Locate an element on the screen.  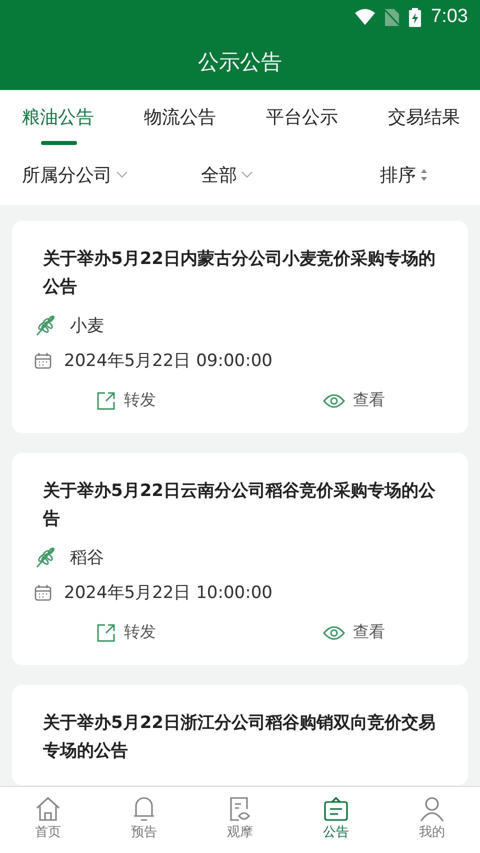
nav-item: 首页 is located at coordinates (48, 820).